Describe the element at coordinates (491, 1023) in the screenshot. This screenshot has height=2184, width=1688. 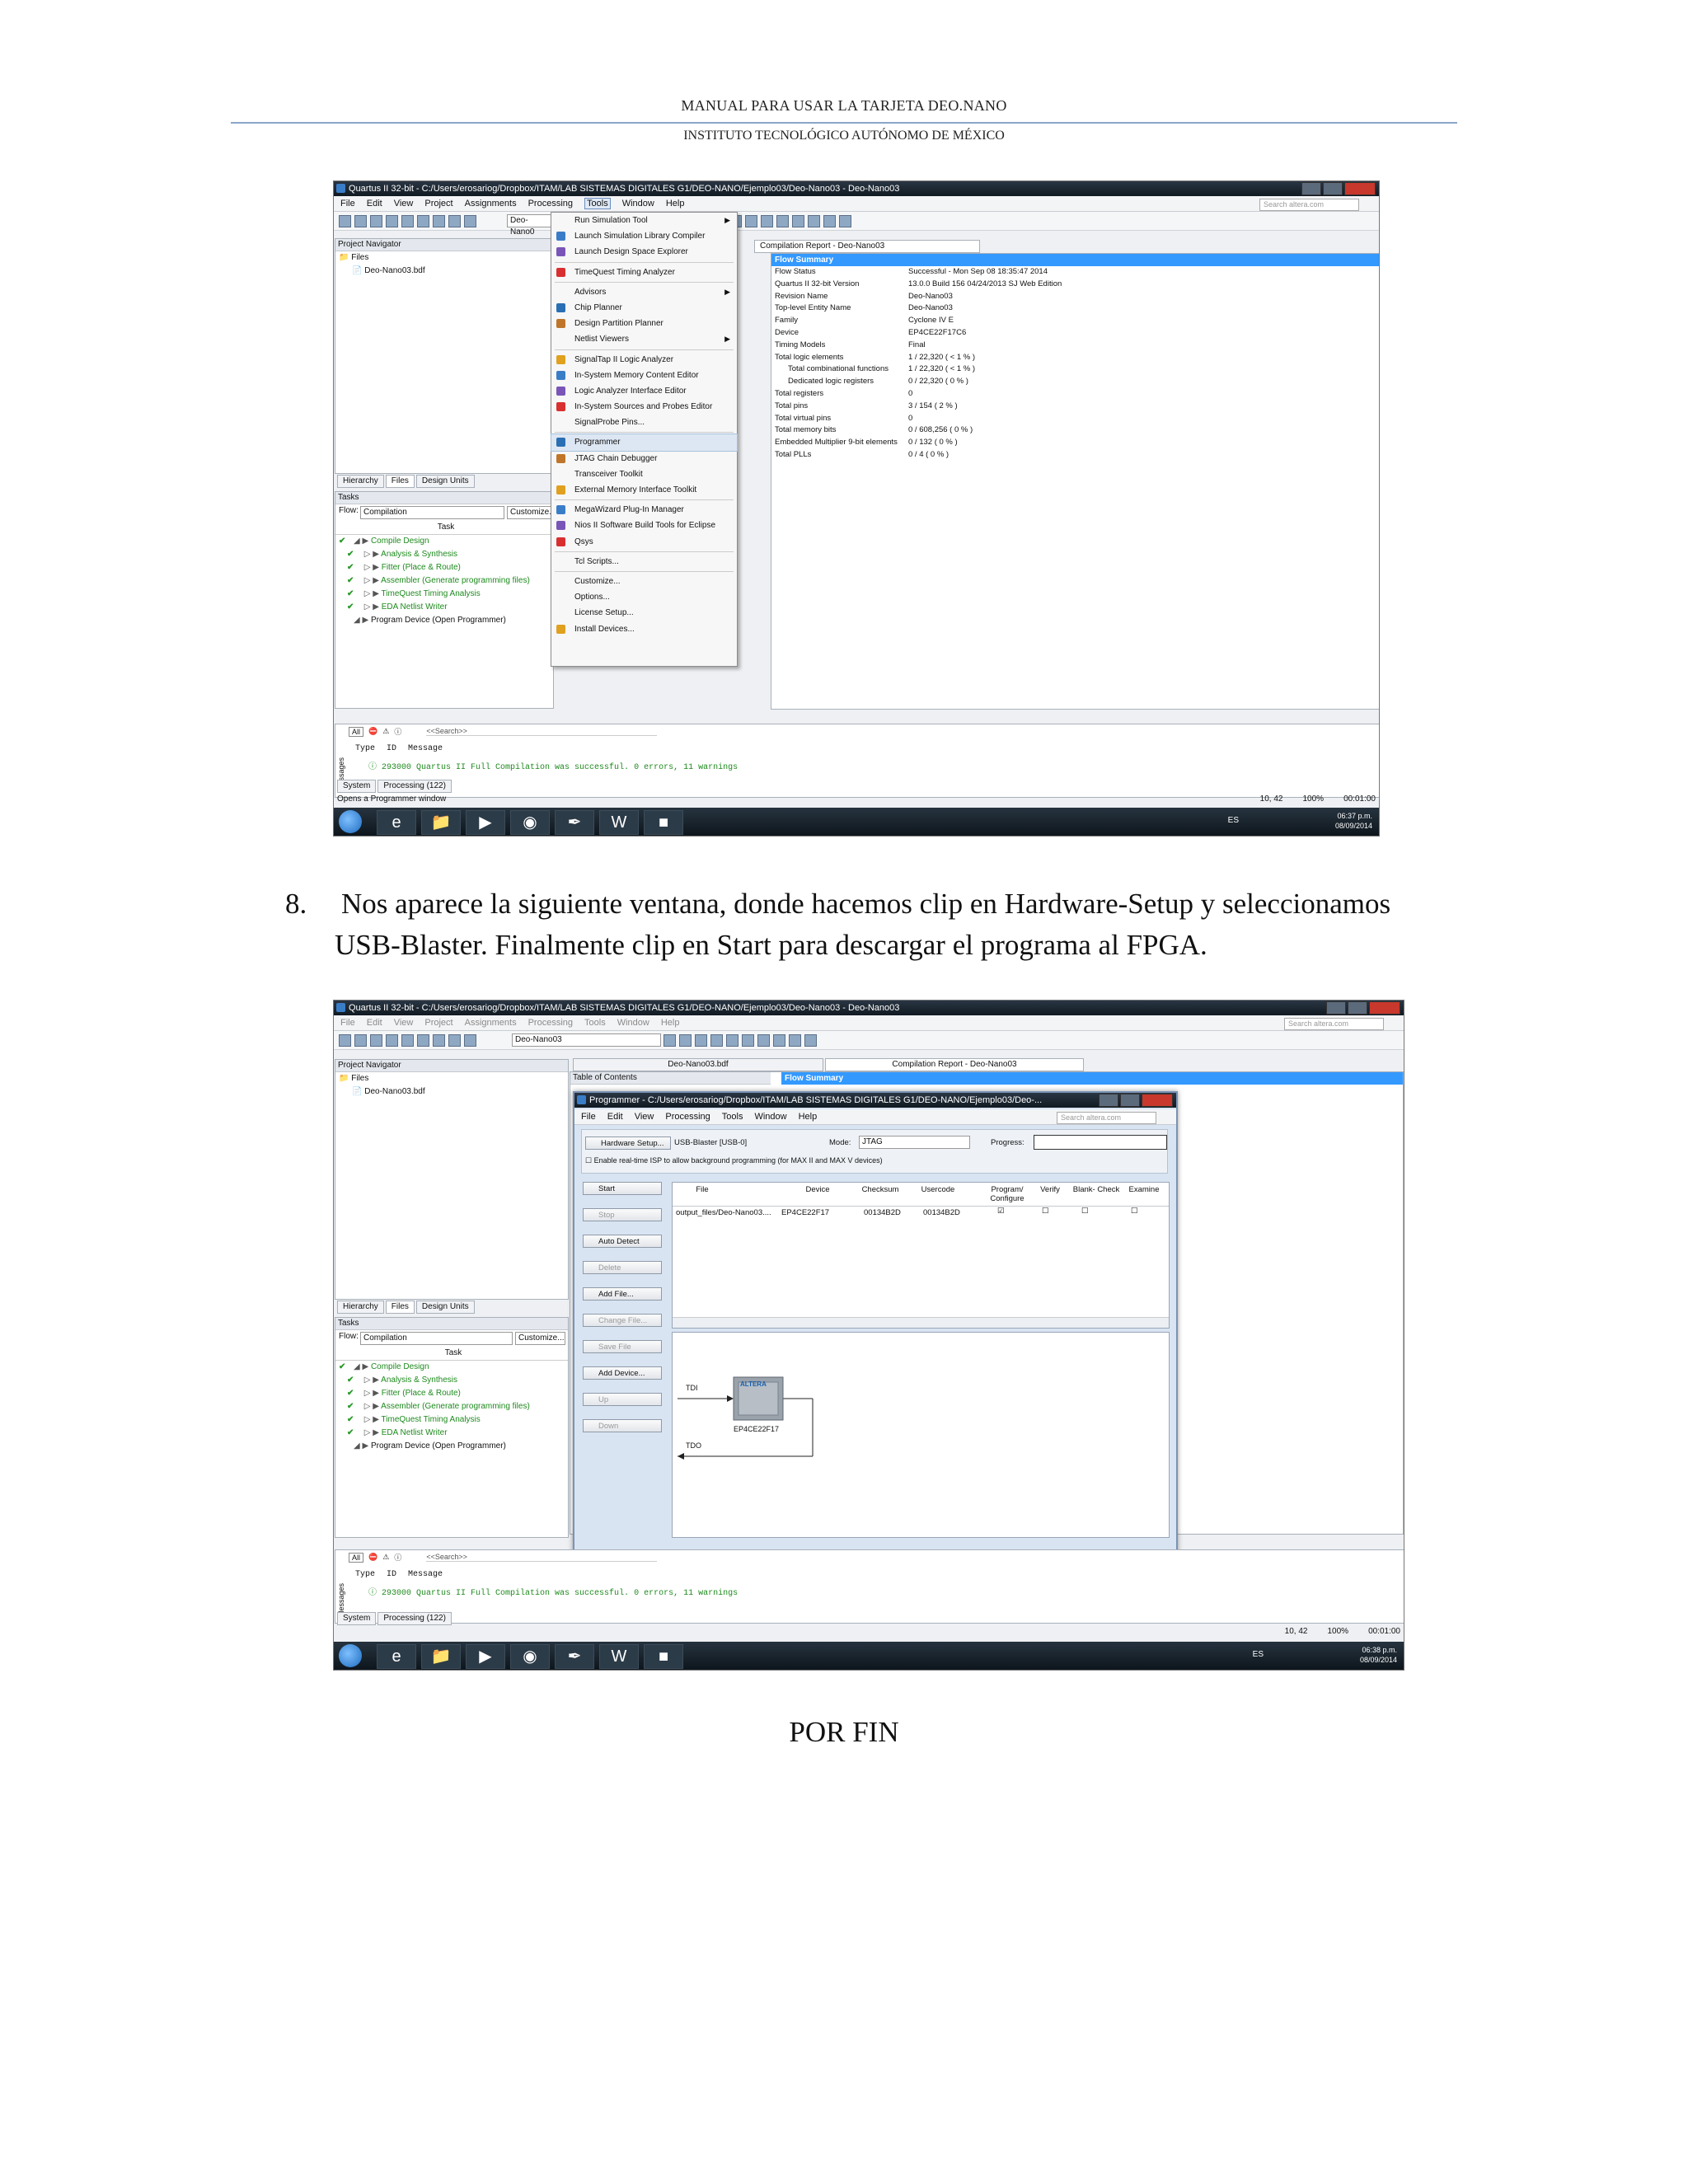
I see `menu-assignments: Assignments` at that location.